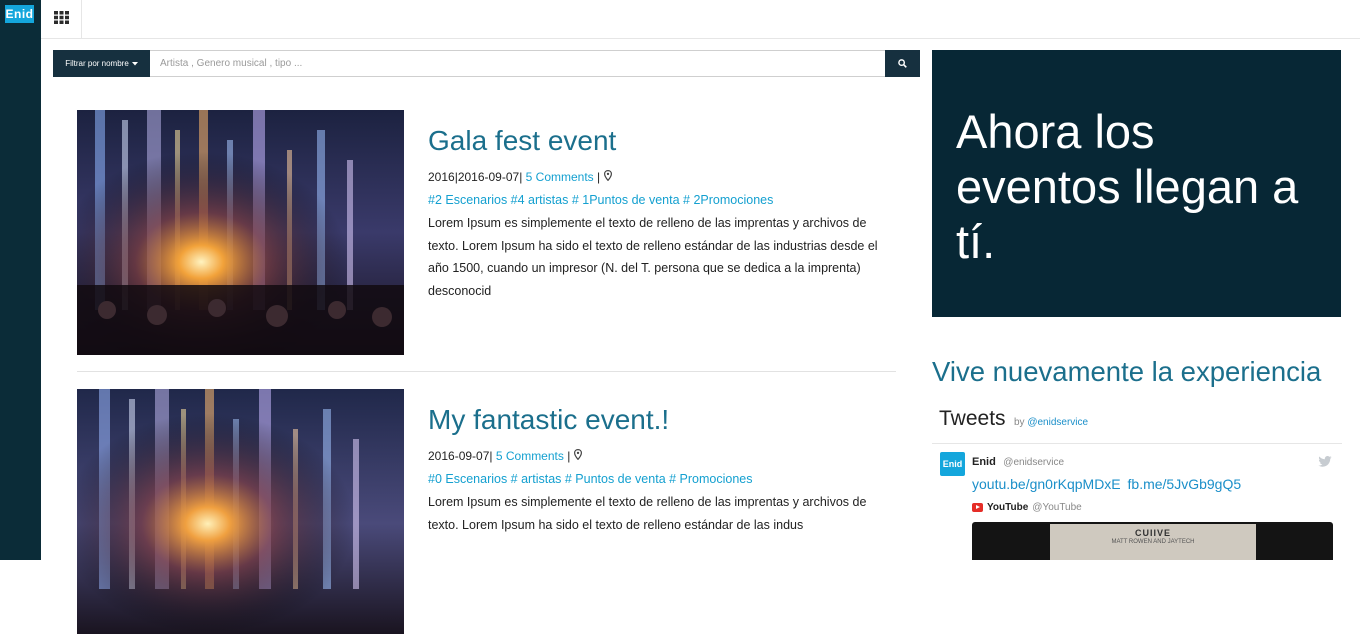  Describe the element at coordinates (1127, 371) in the screenshot. I see `relive-heading: Vive nuevamente la experiencia` at that location.